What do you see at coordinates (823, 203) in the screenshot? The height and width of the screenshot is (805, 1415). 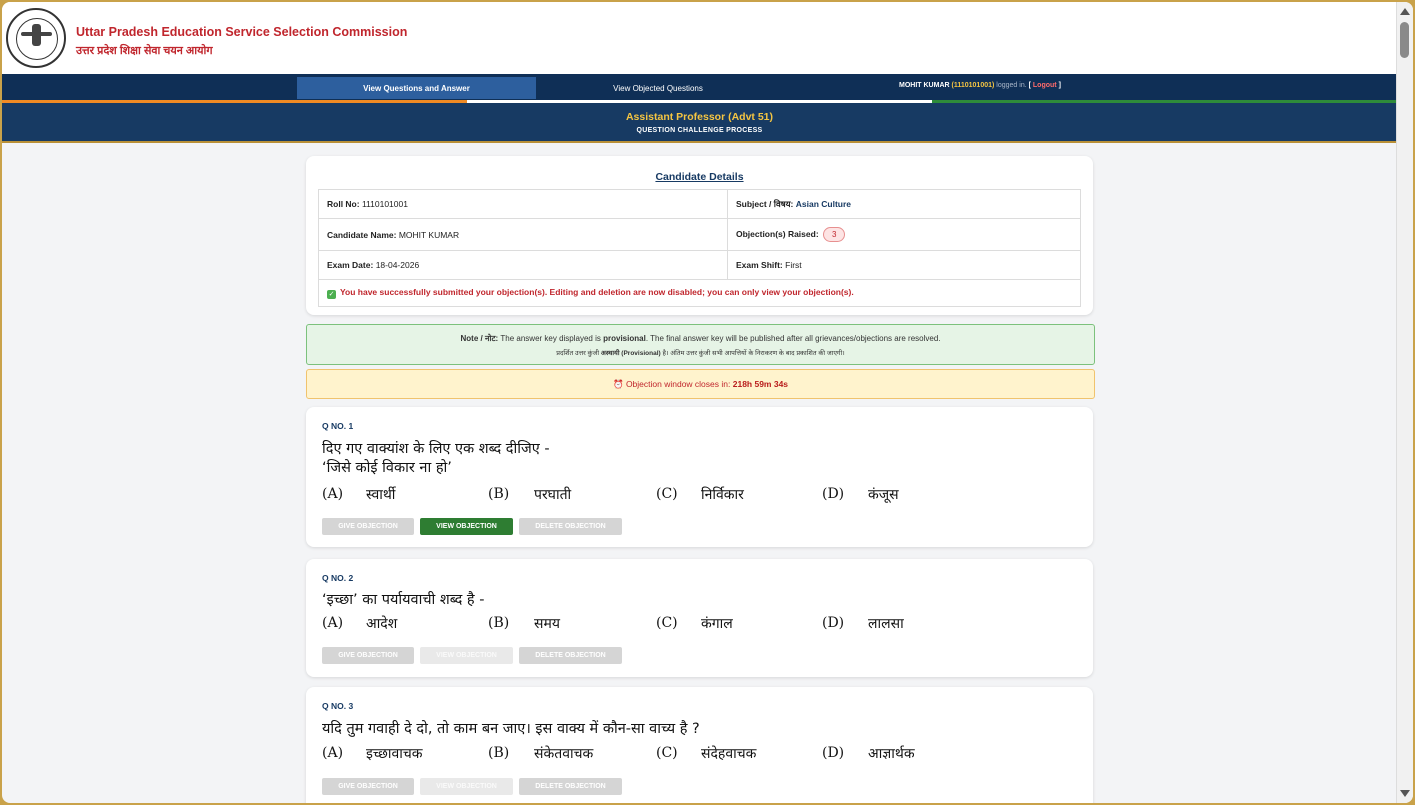 I see `subject-value: Asian Culture` at bounding box center [823, 203].